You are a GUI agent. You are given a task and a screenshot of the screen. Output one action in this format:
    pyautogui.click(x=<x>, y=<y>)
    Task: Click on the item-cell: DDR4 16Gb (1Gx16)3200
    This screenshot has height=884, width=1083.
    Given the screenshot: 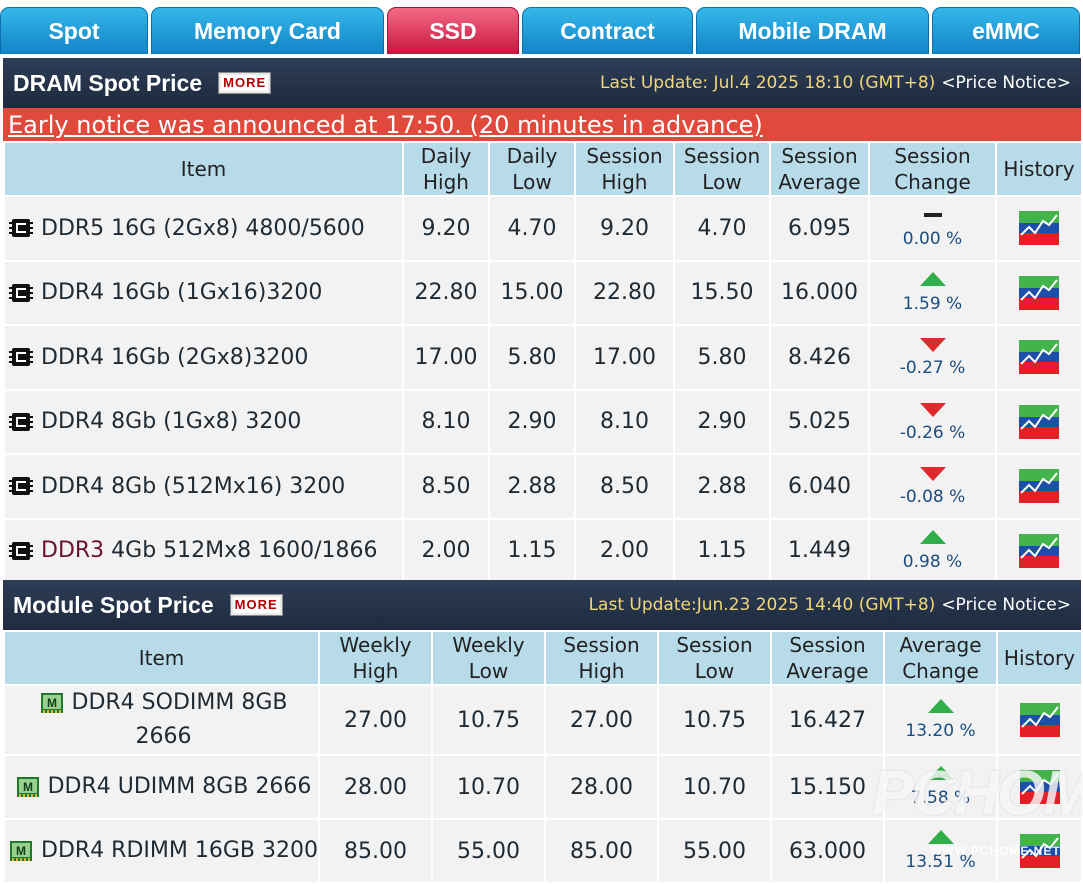 What is the action you would take?
    pyautogui.click(x=203, y=292)
    